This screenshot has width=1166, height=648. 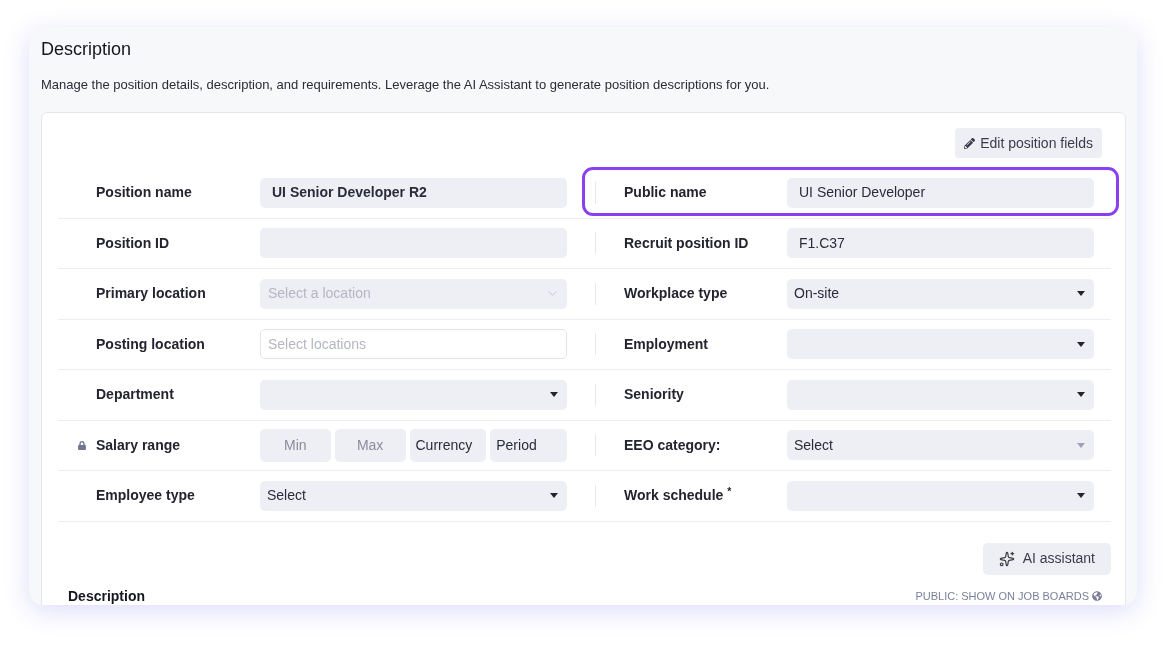 What do you see at coordinates (151, 294) in the screenshot?
I see `field-label: Primary location` at bounding box center [151, 294].